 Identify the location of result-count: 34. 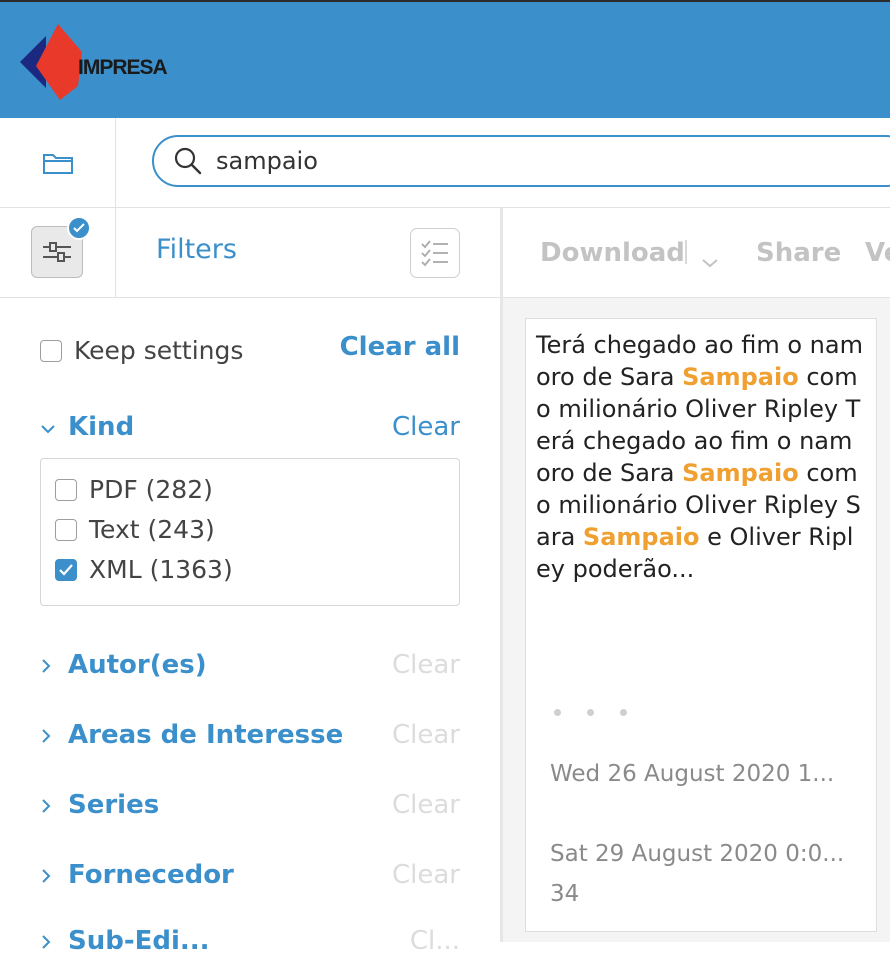
(565, 894).